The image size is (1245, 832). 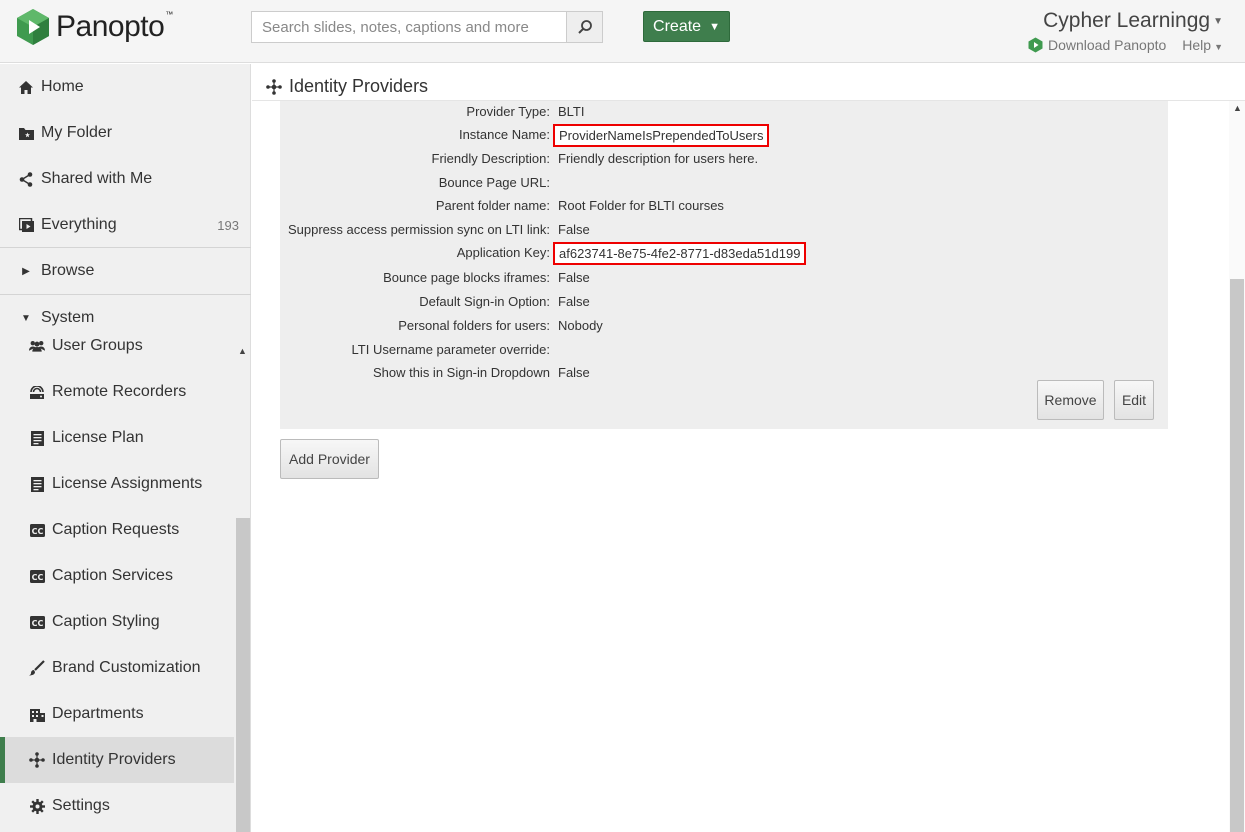 I want to click on field-row: LTI Username parameter override:, so click(x=724, y=351).